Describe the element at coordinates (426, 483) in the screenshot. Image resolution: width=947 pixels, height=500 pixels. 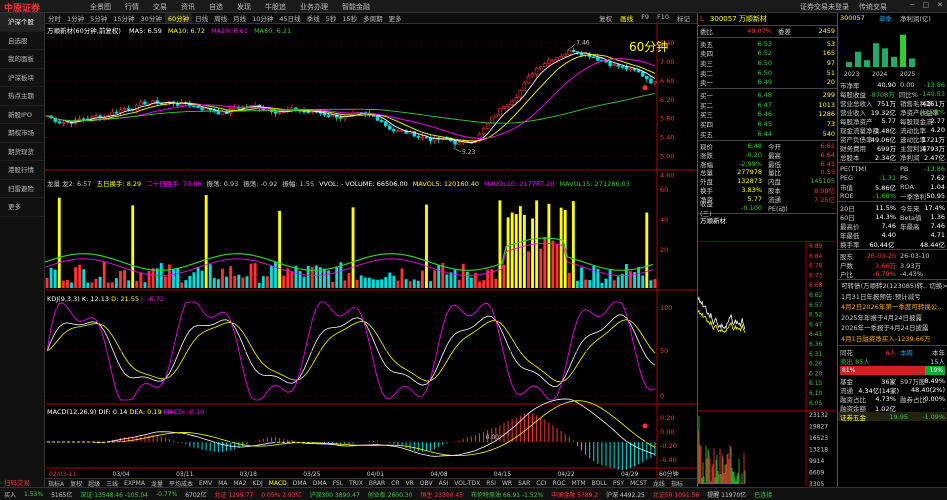
I see `indicator-tab: OBV` at that location.